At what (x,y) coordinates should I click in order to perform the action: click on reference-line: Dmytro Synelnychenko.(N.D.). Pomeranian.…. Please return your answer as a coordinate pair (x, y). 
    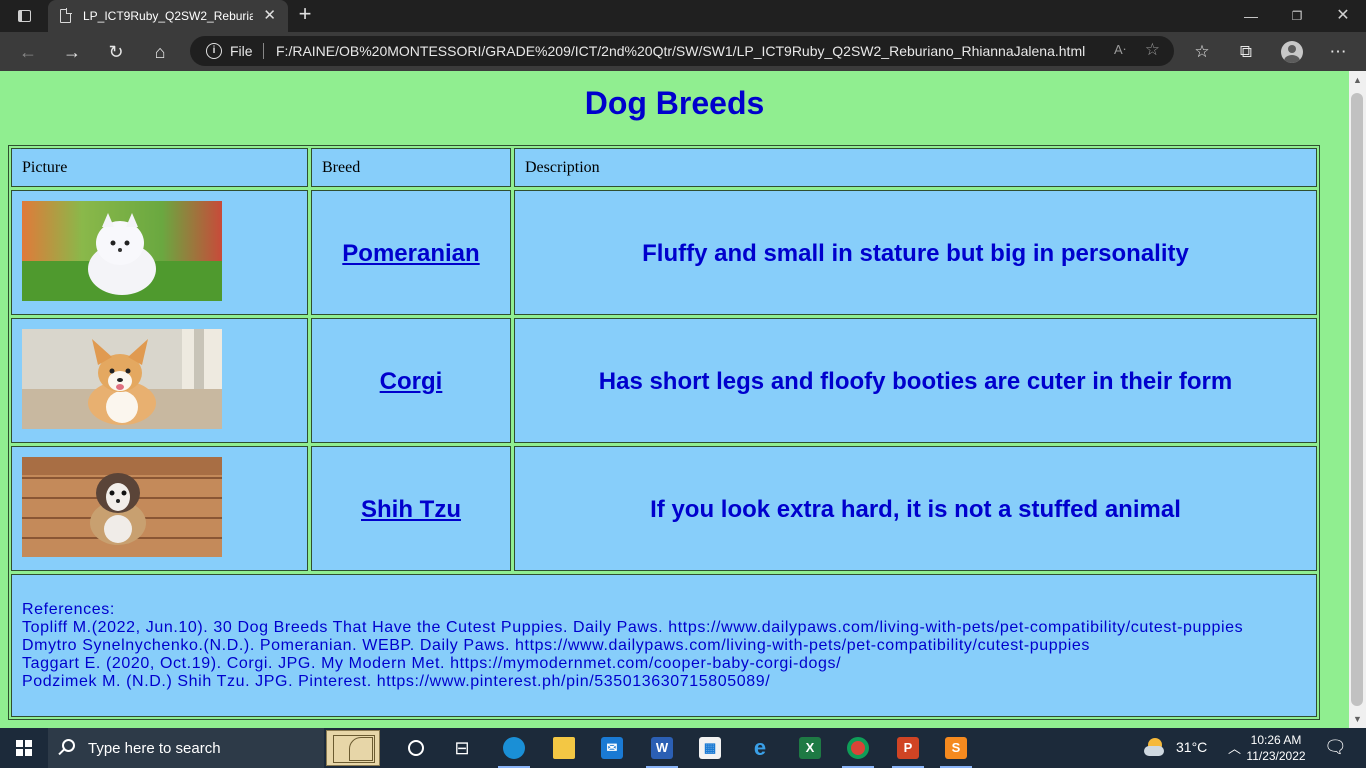
    Looking at the image, I should click on (556, 645).